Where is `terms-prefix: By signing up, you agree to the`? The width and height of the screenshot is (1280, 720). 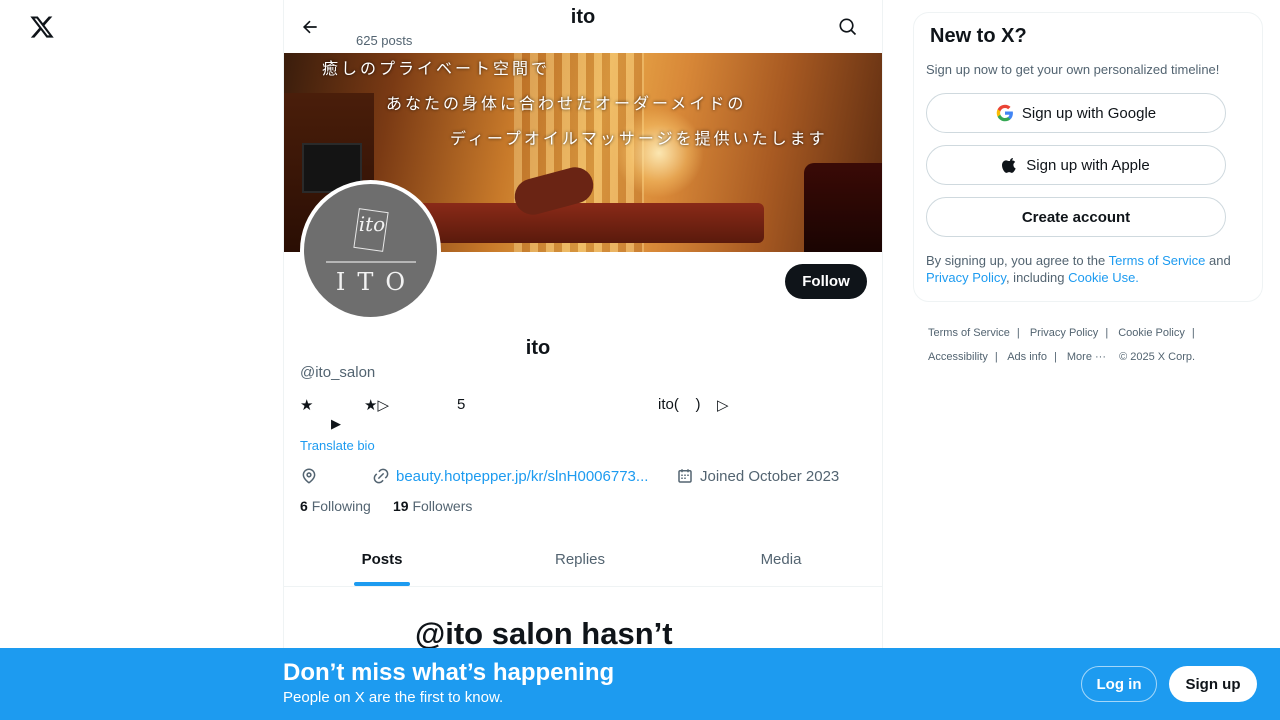
terms-prefix: By signing up, you agree to the is located at coordinates (1017, 260).